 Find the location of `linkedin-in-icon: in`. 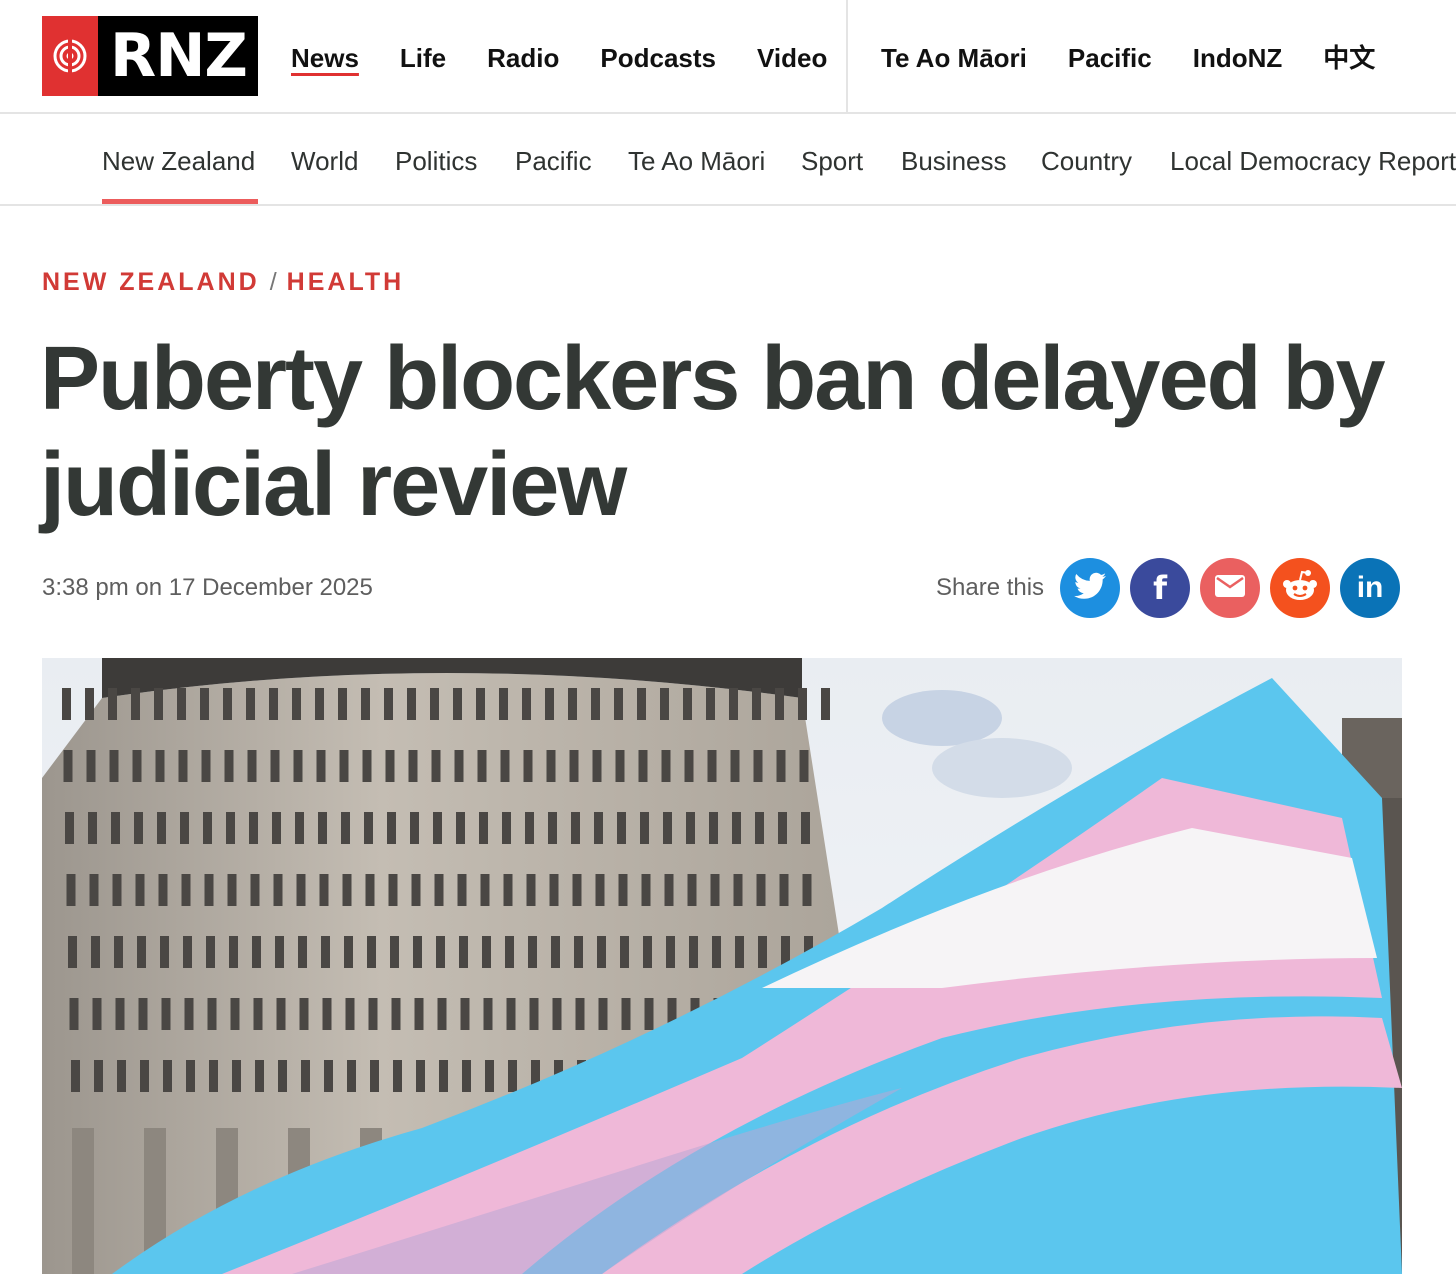

linkedin-in-icon: in is located at coordinates (1370, 587).